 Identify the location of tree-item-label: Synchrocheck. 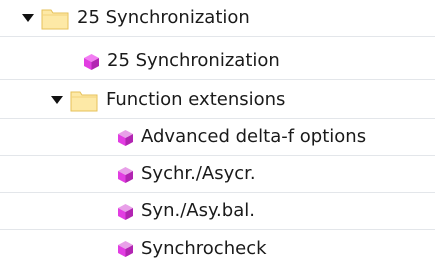
(204, 248).